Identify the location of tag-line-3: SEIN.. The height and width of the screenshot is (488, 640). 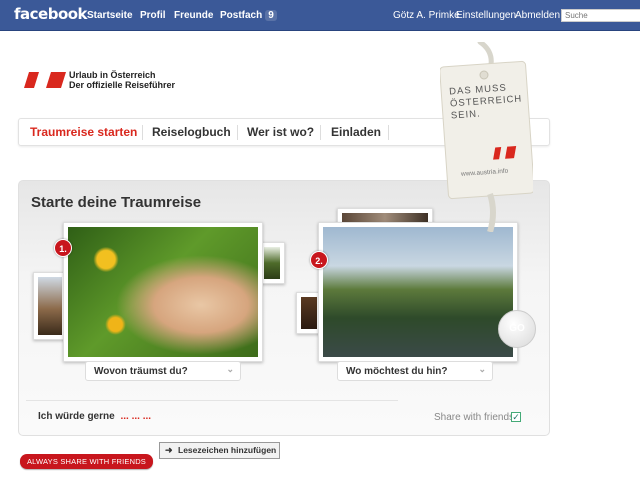
(466, 114).